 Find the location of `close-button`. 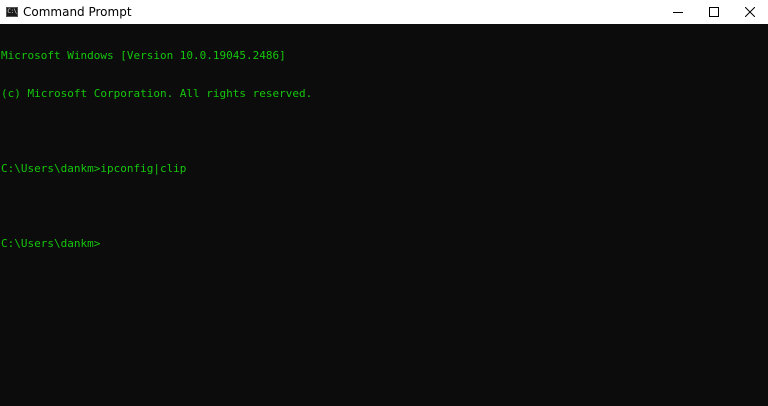

close-button is located at coordinates (750, 12).